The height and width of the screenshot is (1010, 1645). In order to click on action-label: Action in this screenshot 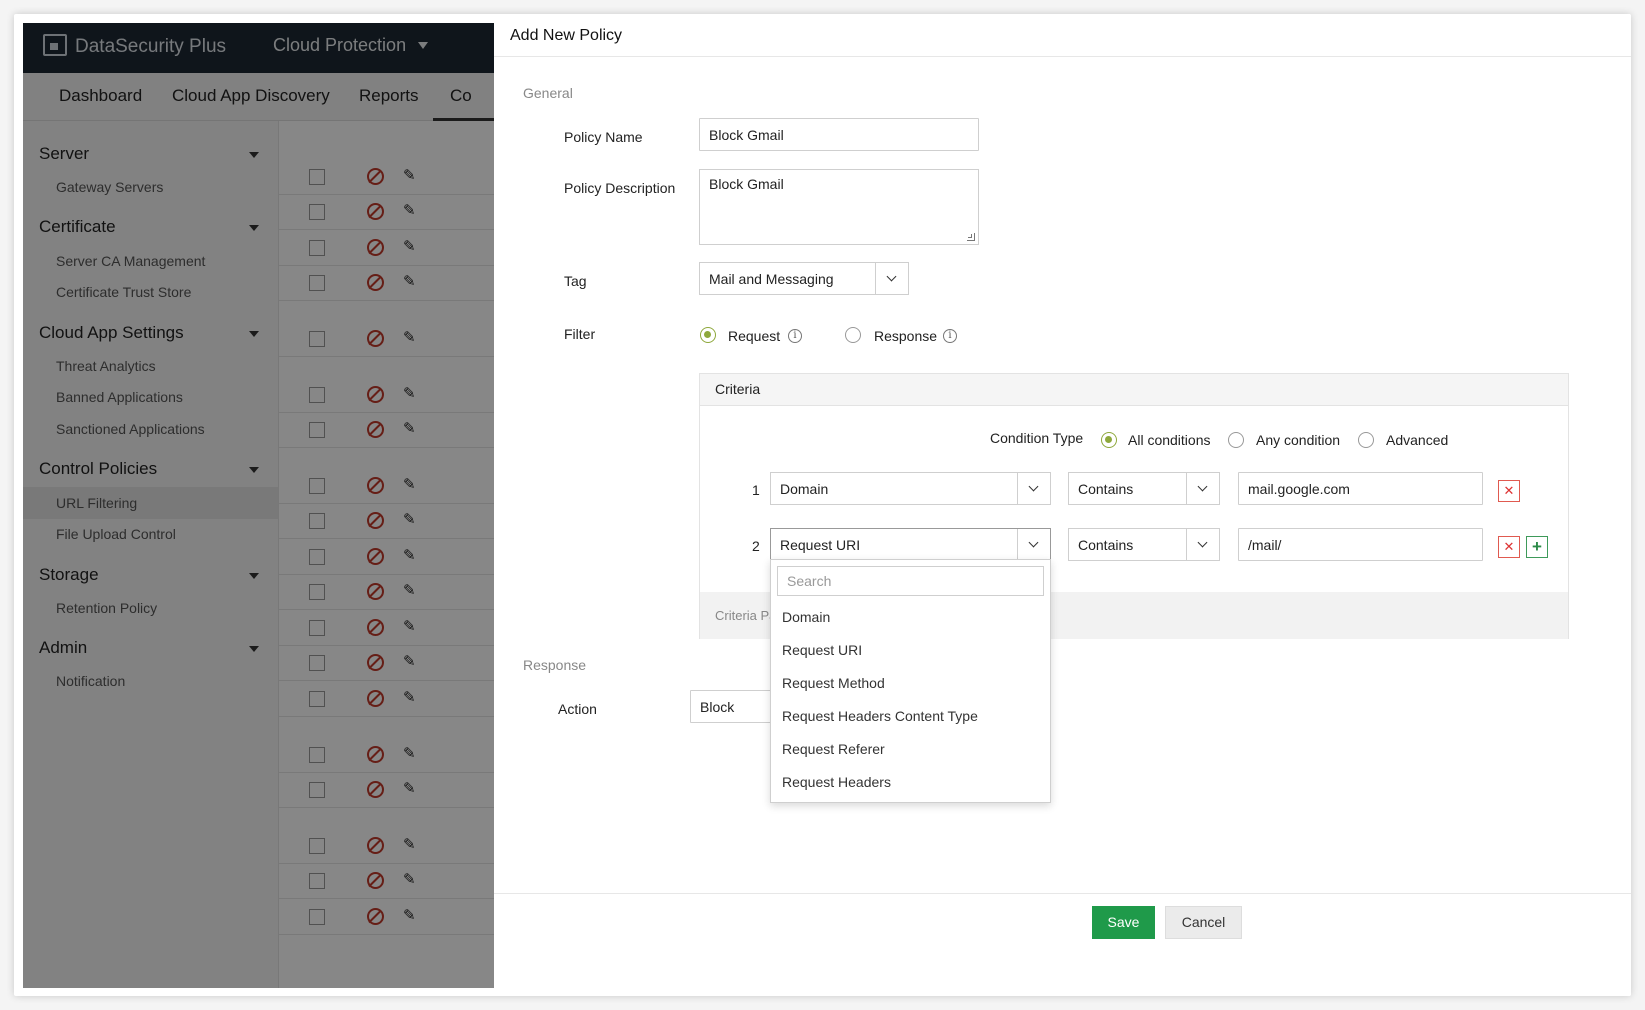, I will do `click(577, 709)`.